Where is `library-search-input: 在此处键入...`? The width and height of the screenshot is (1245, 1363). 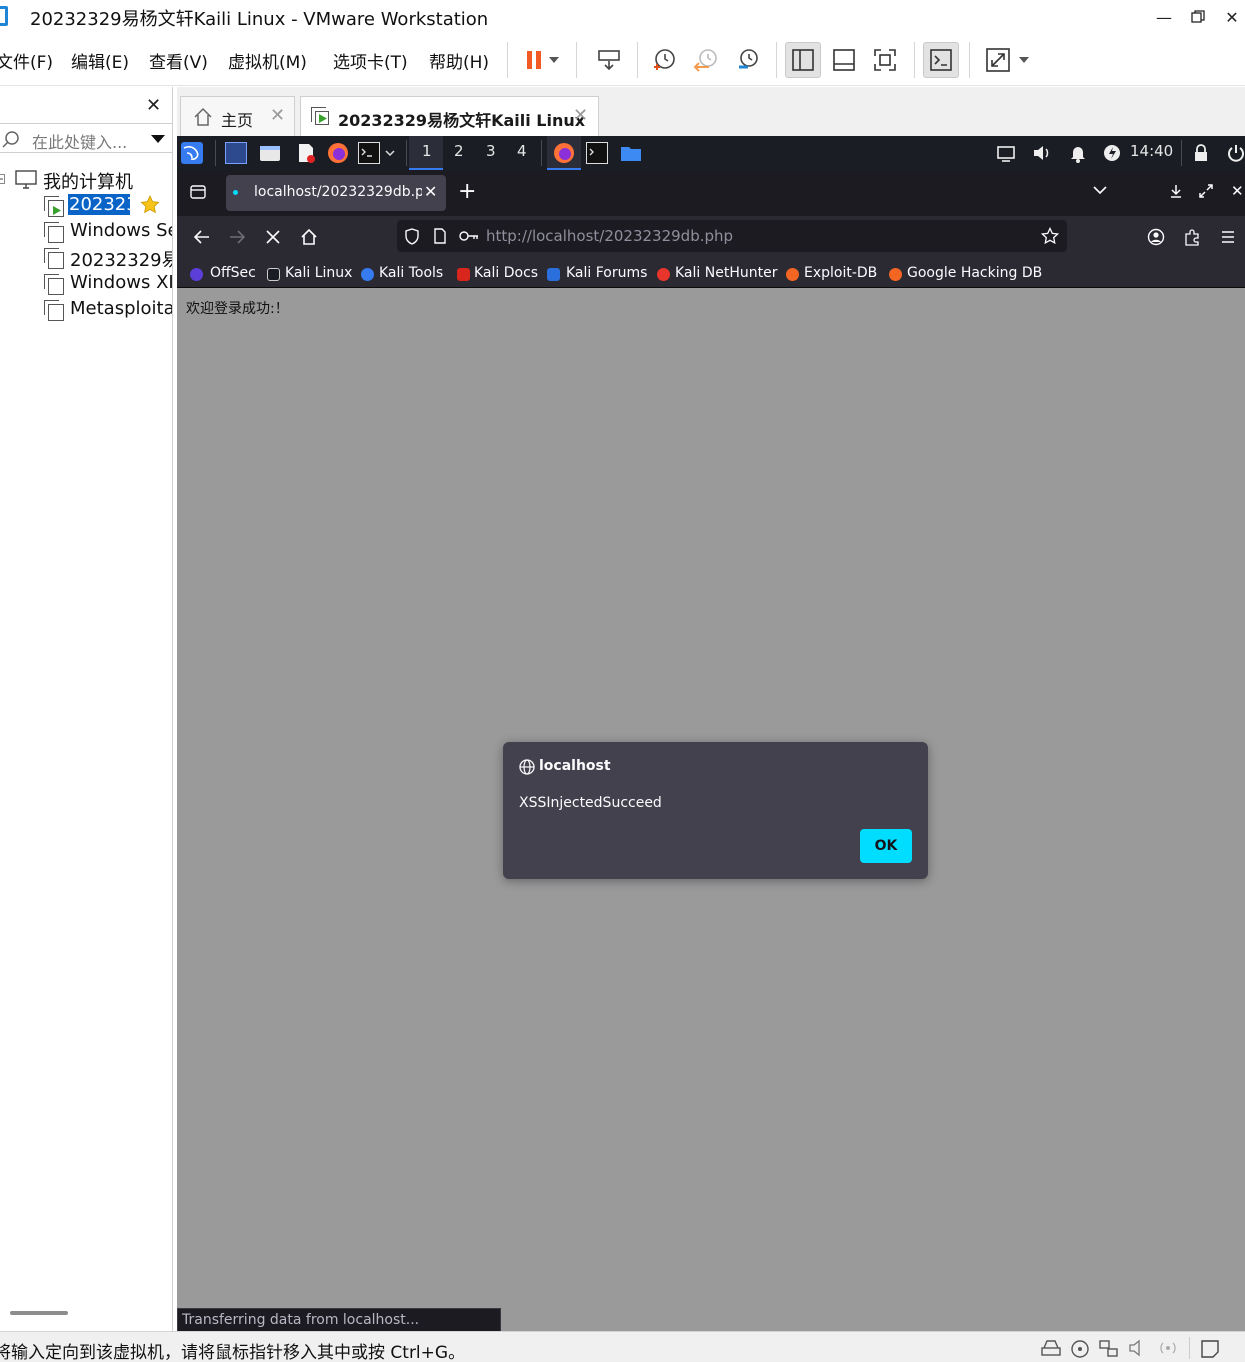 library-search-input: 在此处键入... is located at coordinates (86, 138).